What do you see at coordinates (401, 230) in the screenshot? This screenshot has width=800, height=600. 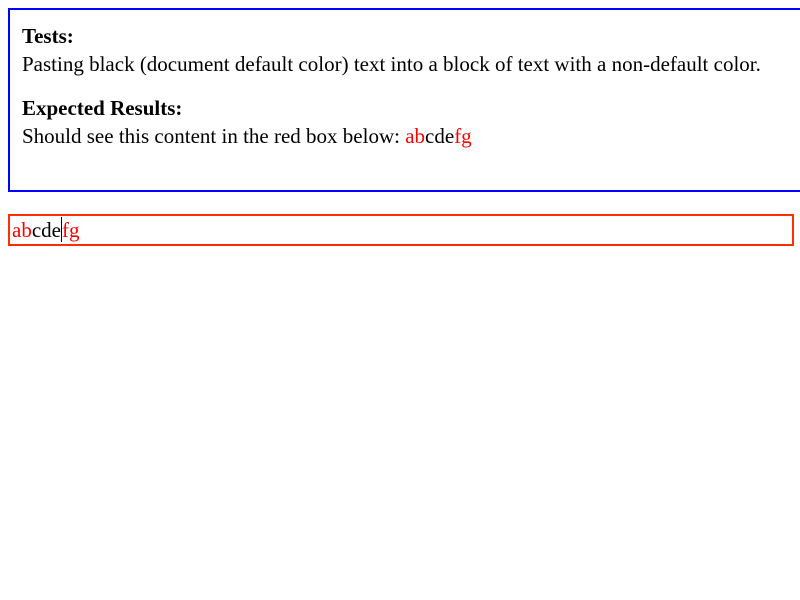 I see `editable-content-box: abcdefg` at bounding box center [401, 230].